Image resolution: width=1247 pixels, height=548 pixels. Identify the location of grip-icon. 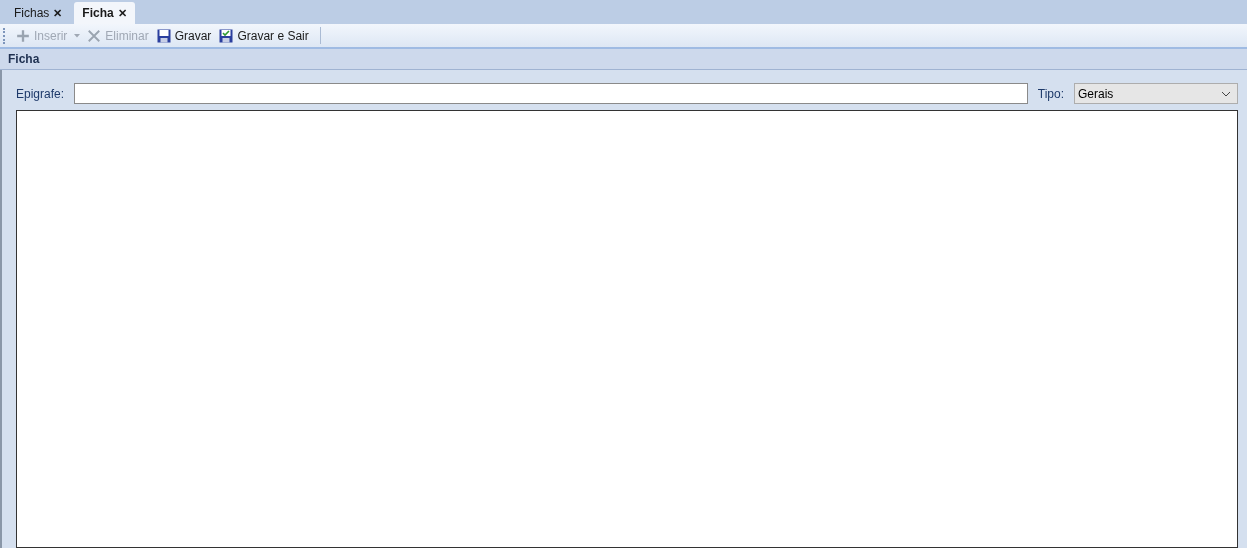
(5, 35).